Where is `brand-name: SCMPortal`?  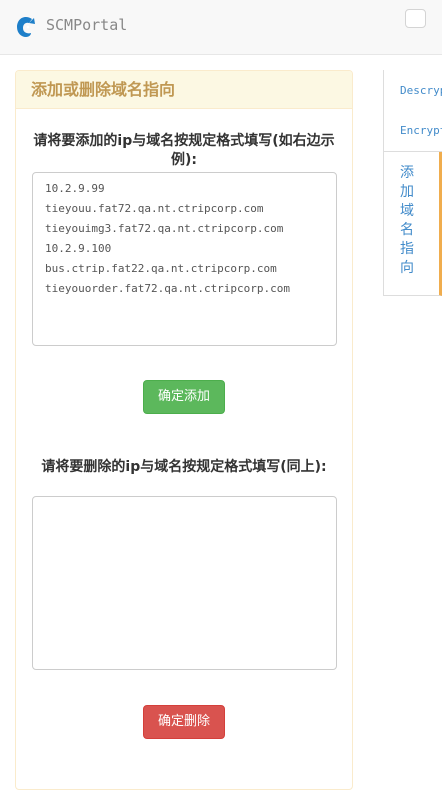
brand-name: SCMPortal is located at coordinates (86, 25).